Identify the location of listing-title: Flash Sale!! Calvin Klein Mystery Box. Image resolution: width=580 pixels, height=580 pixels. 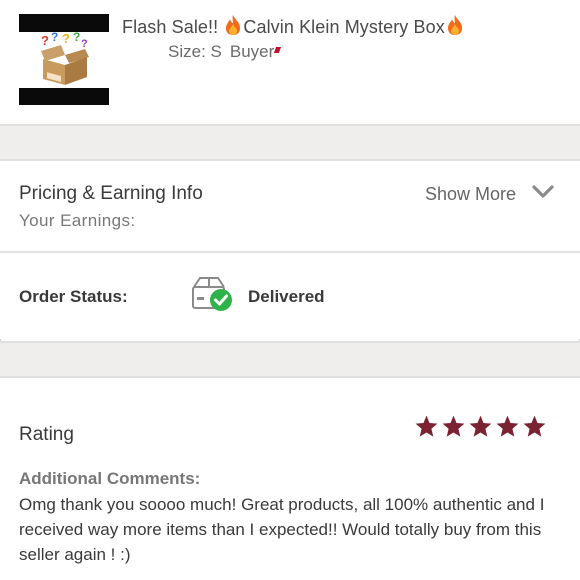
(293, 27).